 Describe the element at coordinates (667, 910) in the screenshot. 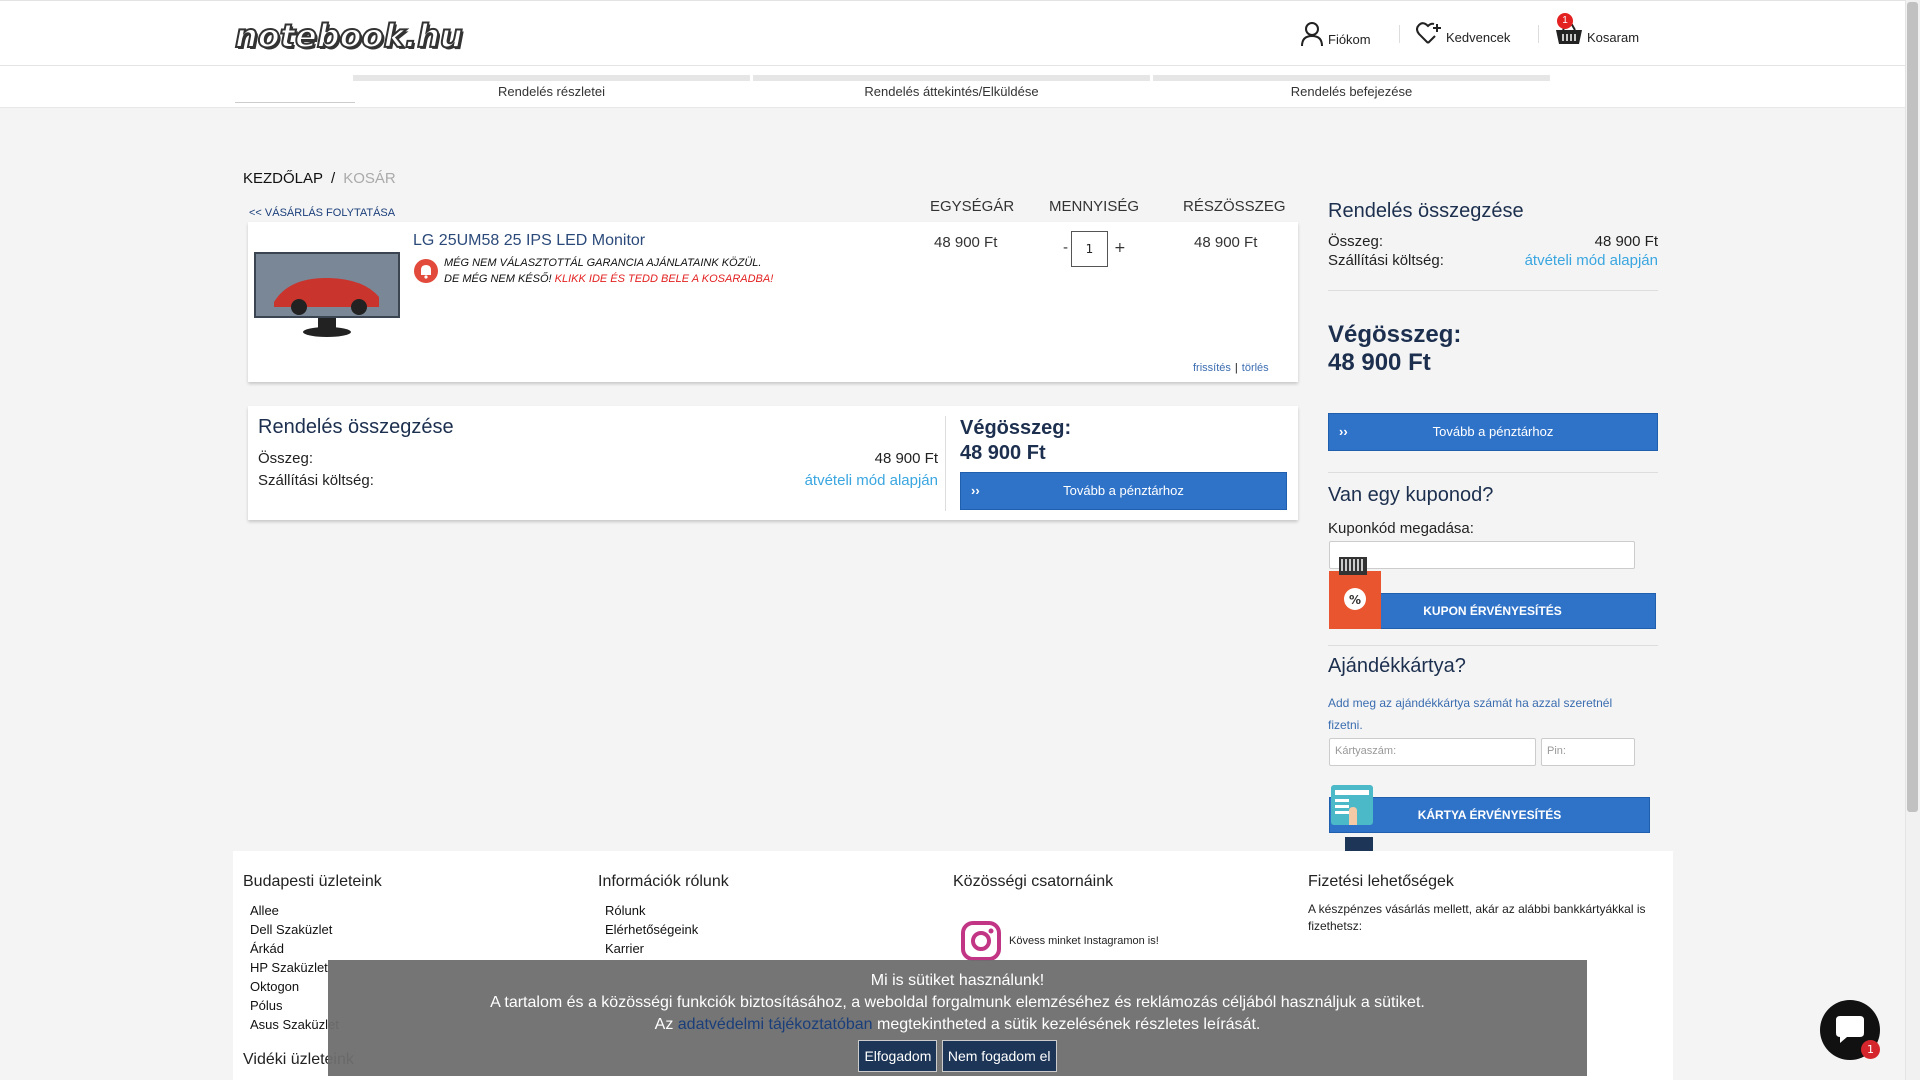

I see `footer-info-link: Rólunk` at that location.